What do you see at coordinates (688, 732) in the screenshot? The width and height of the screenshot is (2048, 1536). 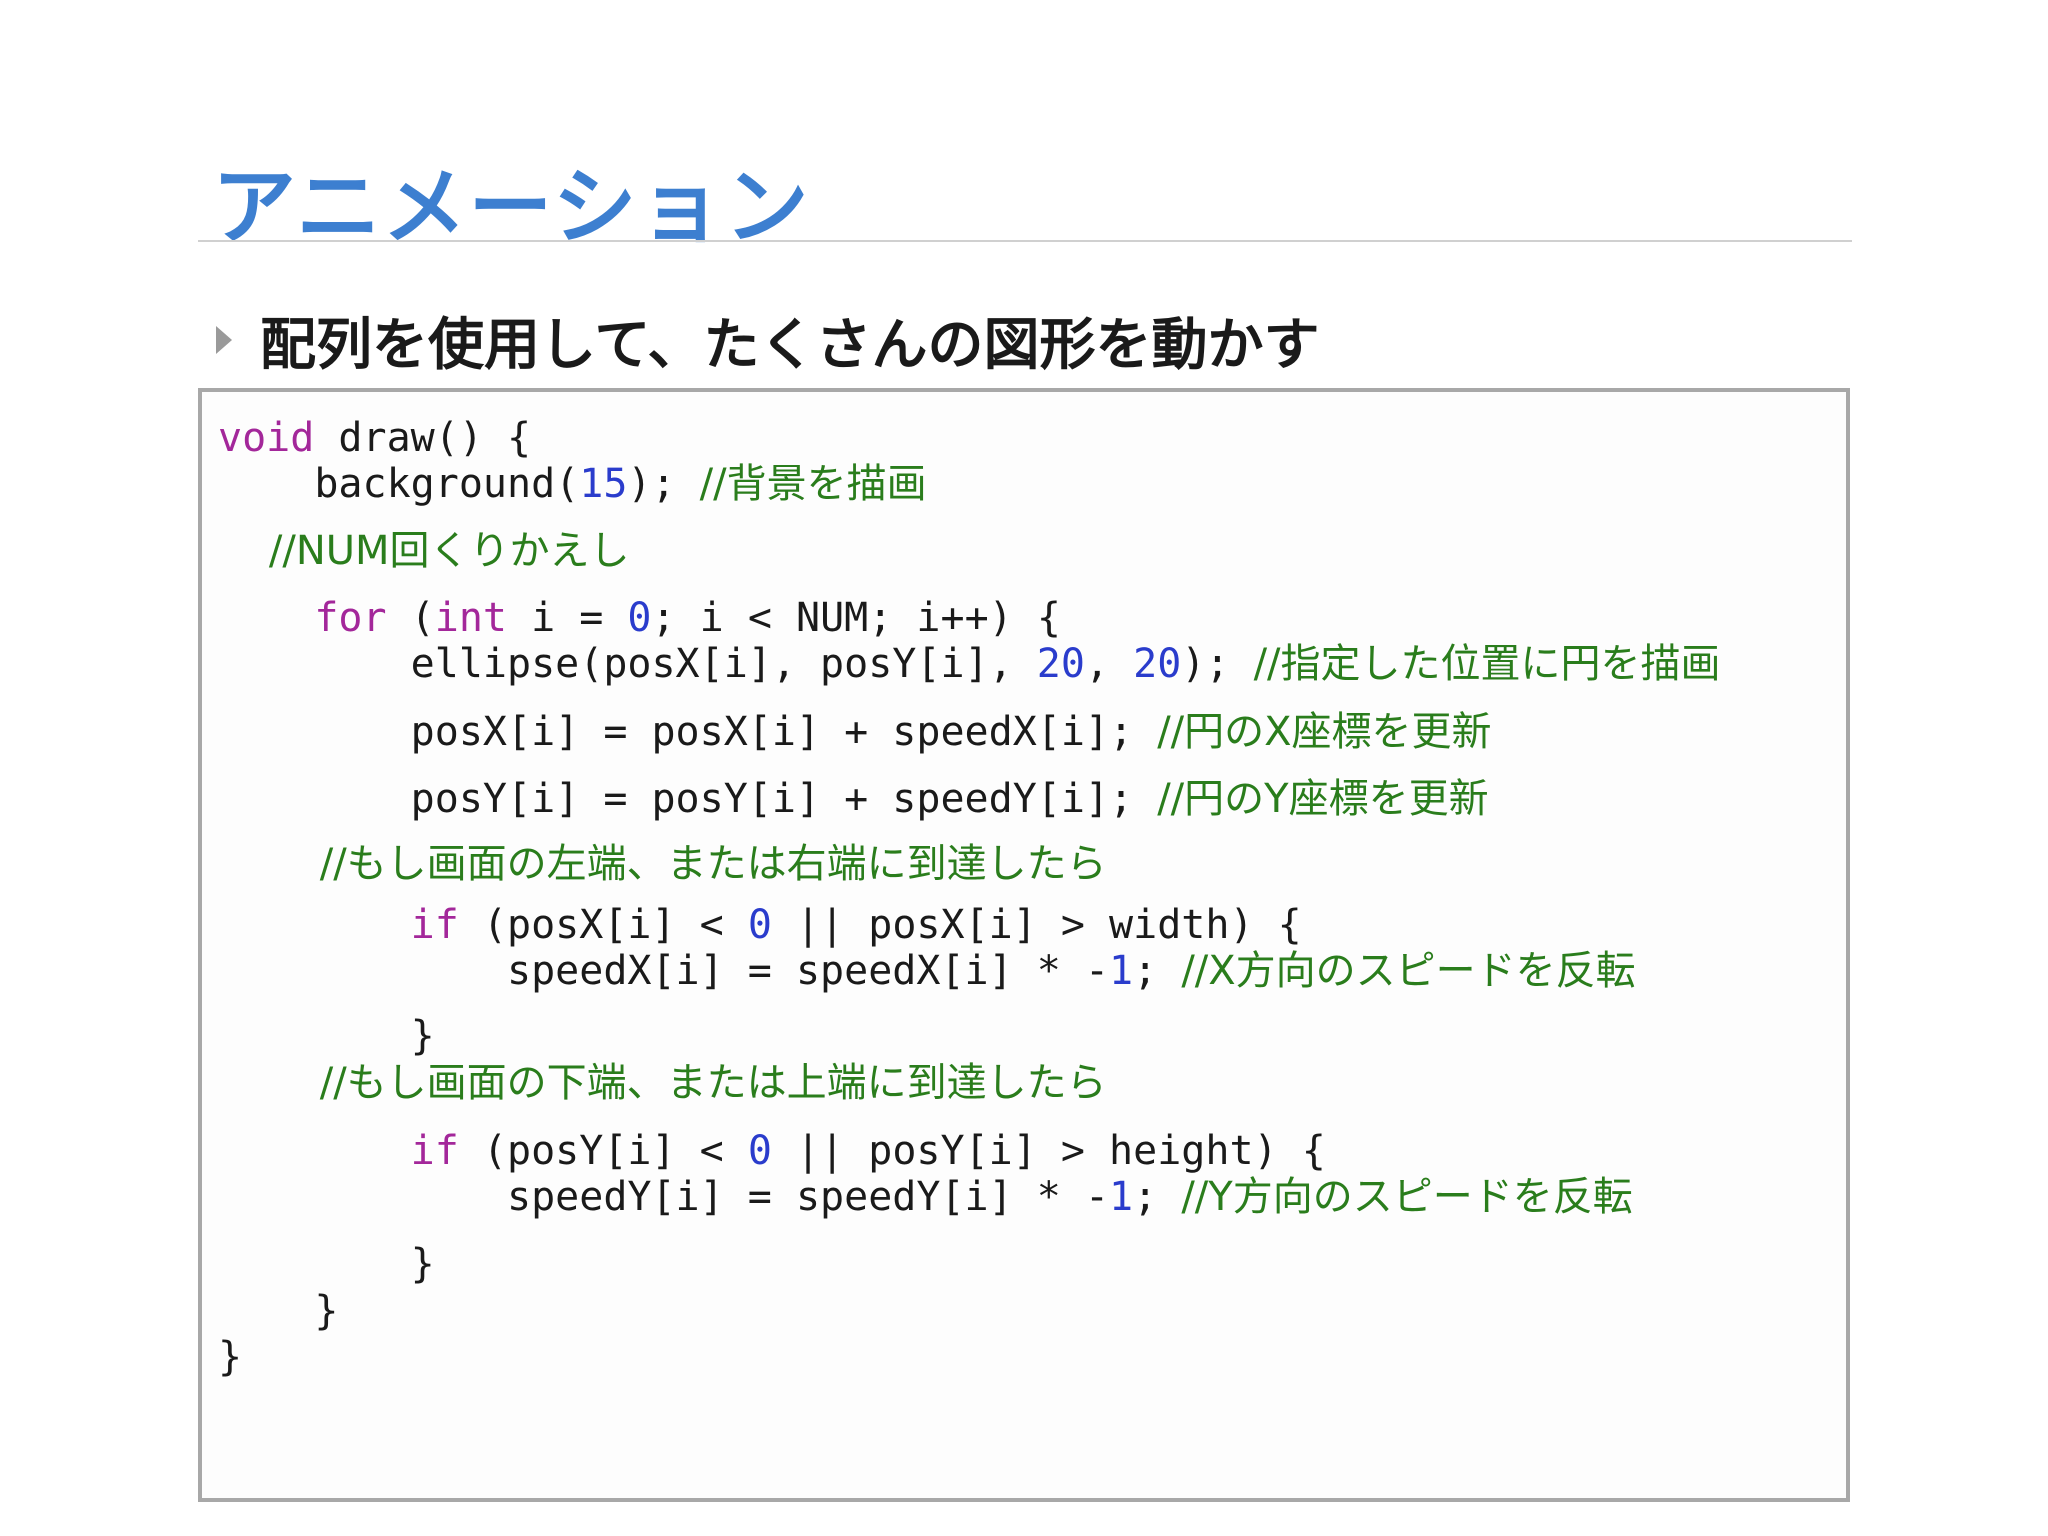 I see `code-text: posX[i] = posX[i] + speedX[i];` at bounding box center [688, 732].